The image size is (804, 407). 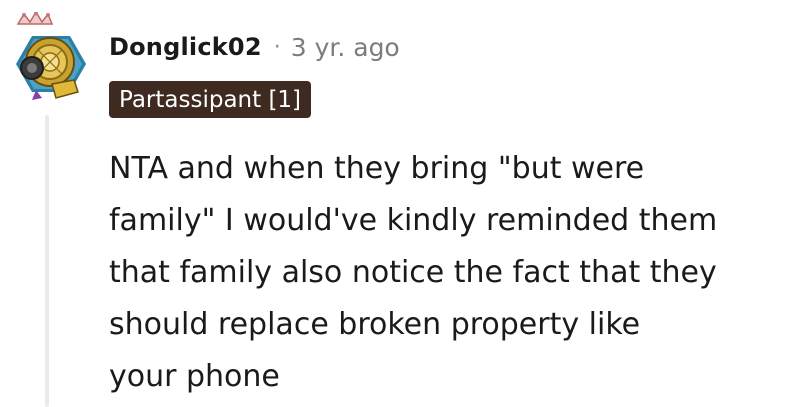 I want to click on timestamp: 3 yr. ago, so click(x=345, y=47).